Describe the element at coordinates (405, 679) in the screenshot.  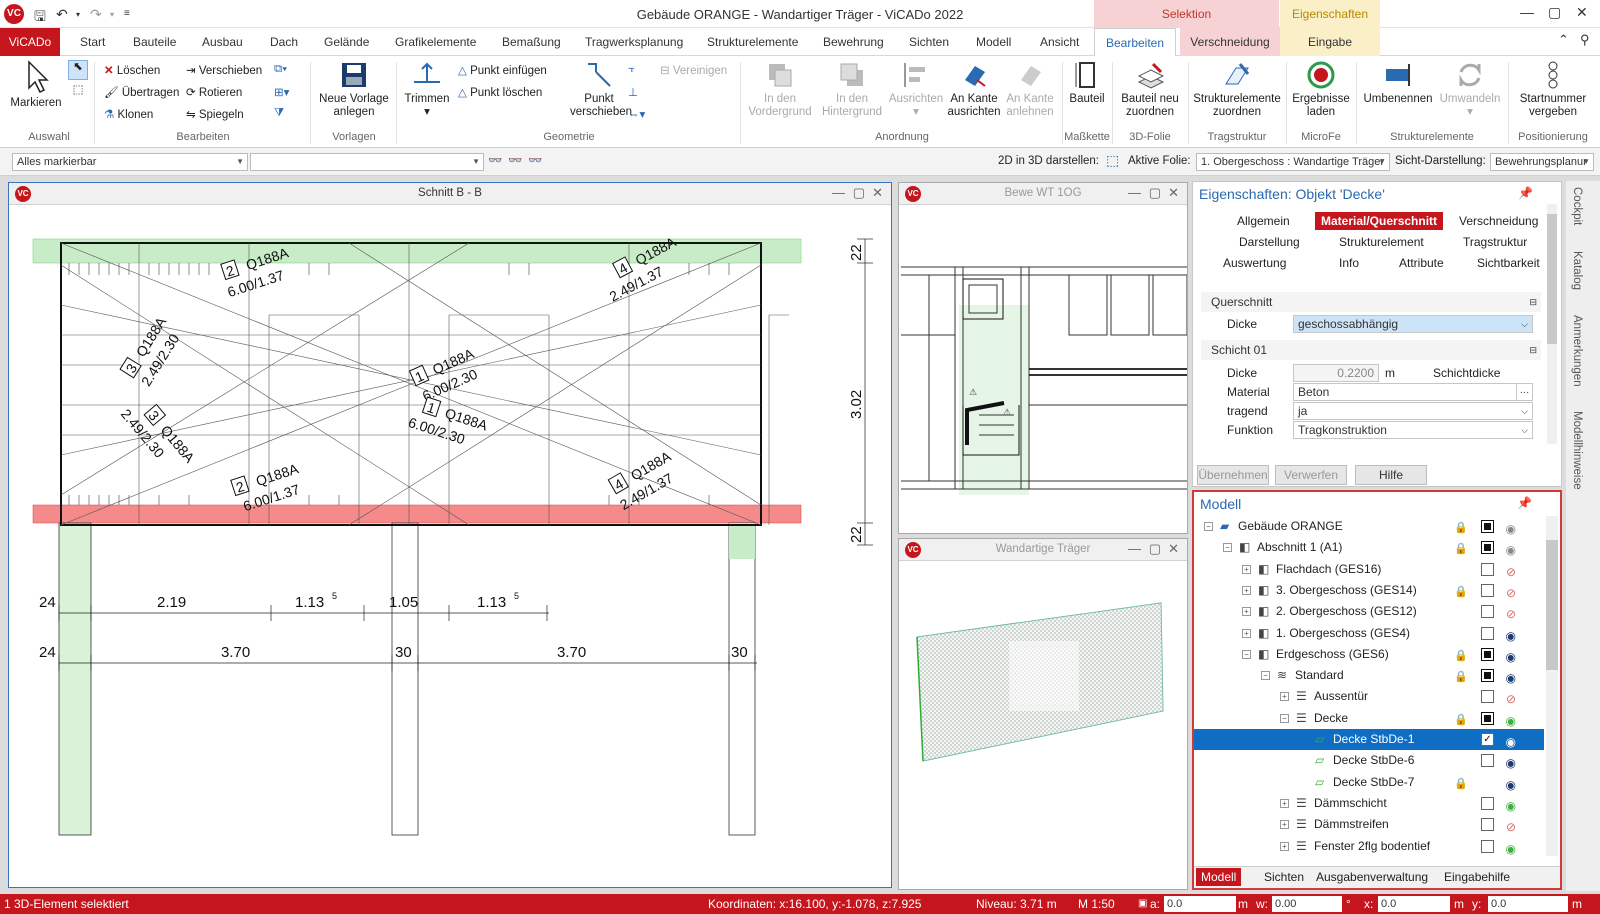
I see `column-middle` at that location.